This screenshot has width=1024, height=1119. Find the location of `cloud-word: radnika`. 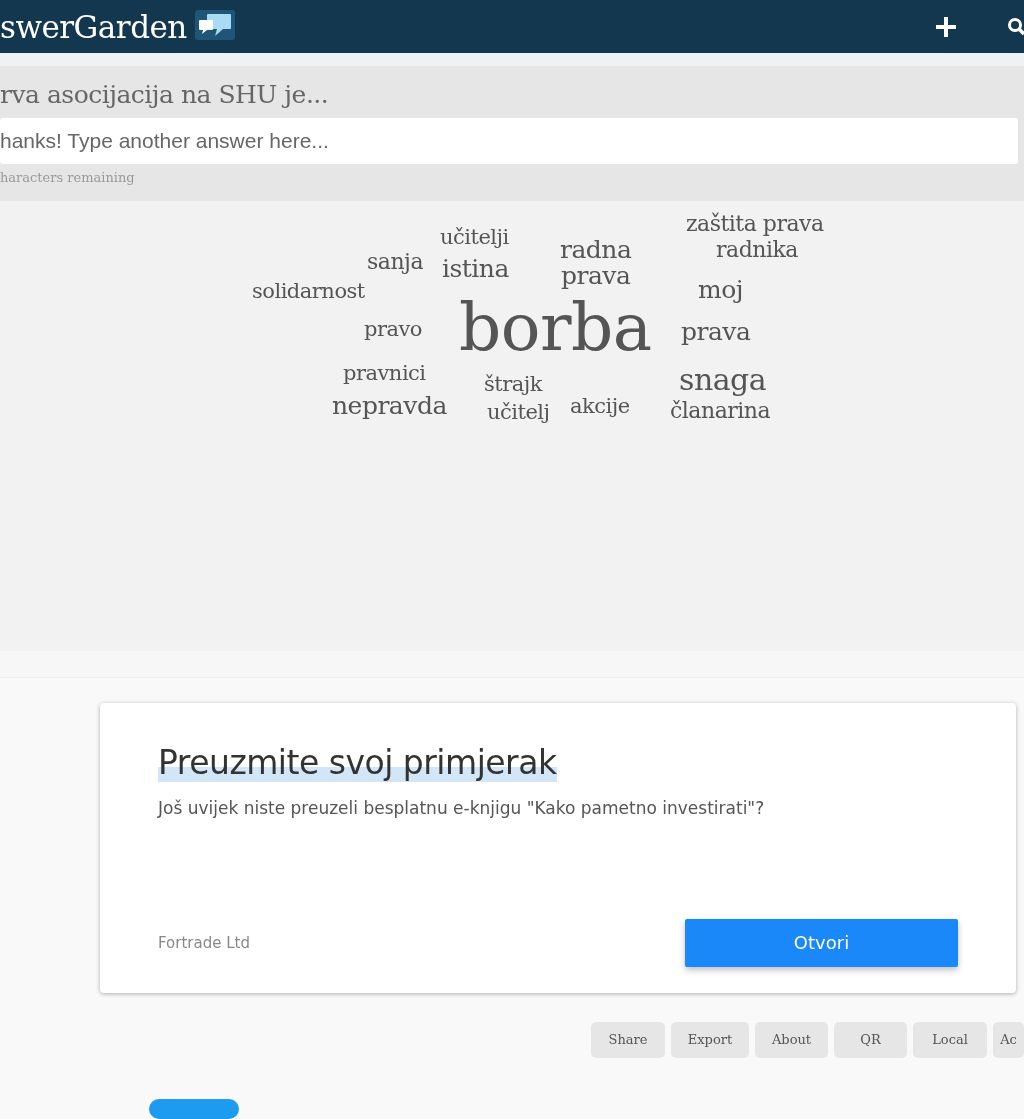

cloud-word: radnika is located at coordinates (757, 250).